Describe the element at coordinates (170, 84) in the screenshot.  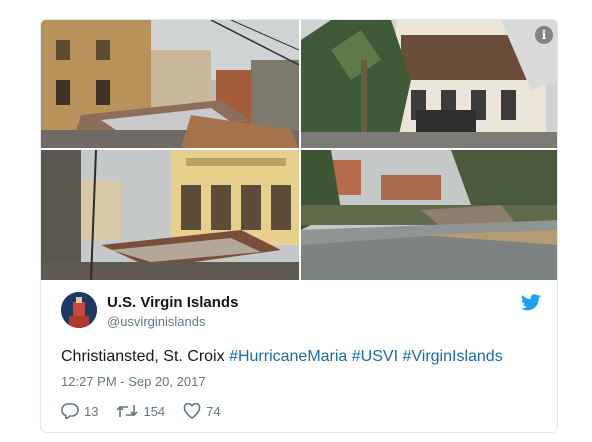
I see `photo-street-debris` at that location.